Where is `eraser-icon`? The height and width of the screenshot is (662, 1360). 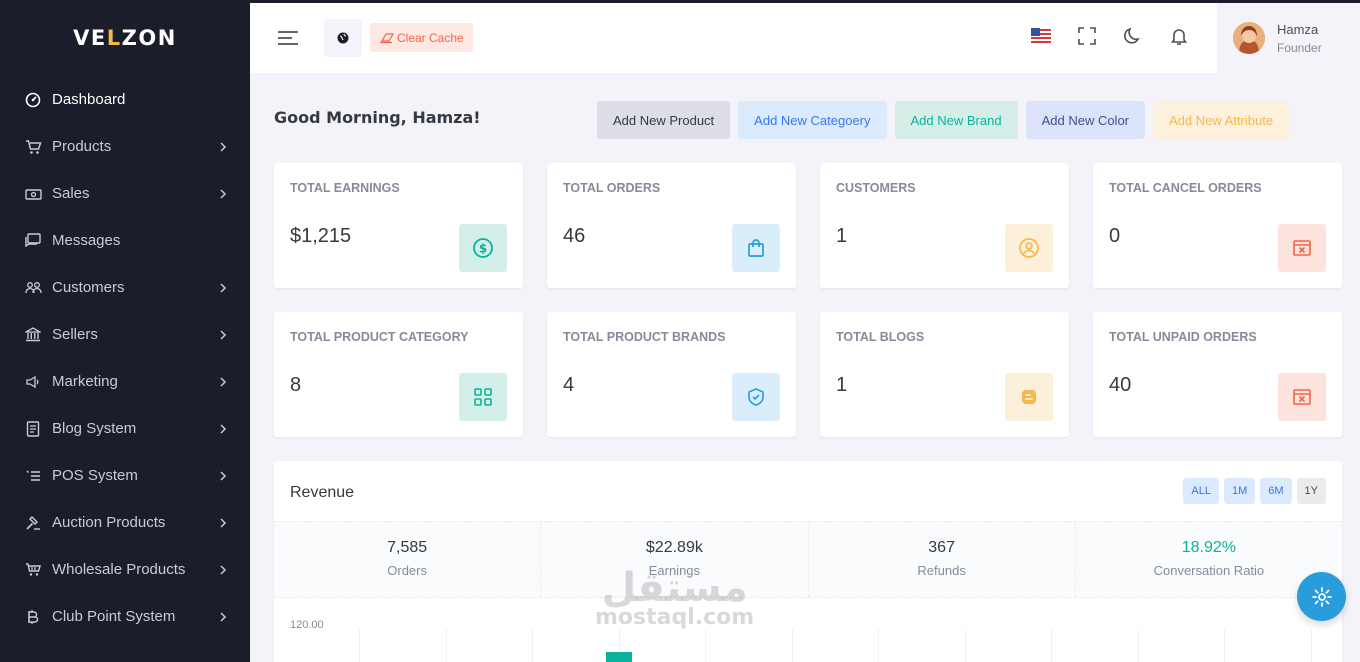 eraser-icon is located at coordinates (387, 37).